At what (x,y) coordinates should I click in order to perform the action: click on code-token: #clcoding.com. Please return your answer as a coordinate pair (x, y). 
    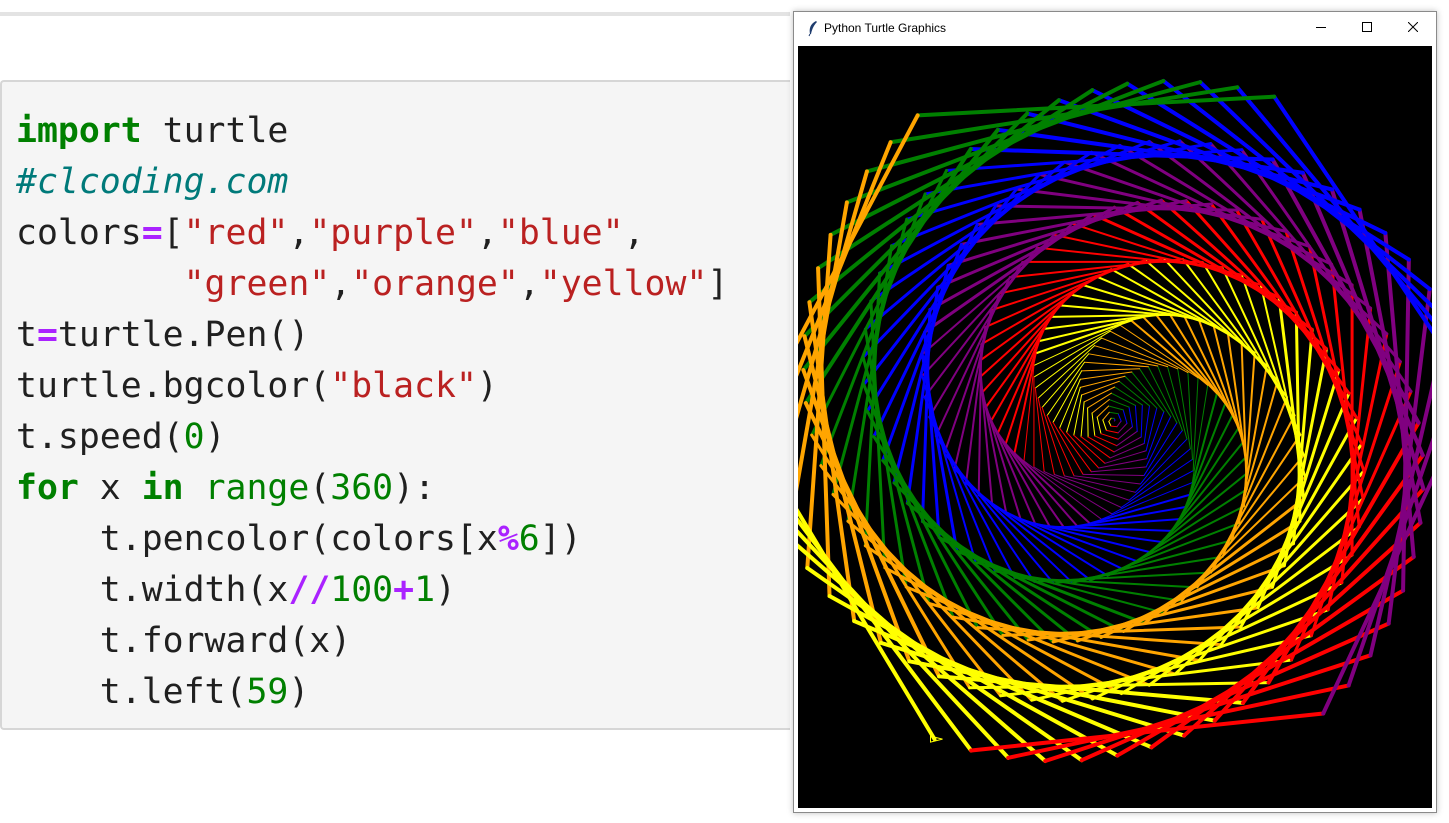
    Looking at the image, I should click on (152, 182).